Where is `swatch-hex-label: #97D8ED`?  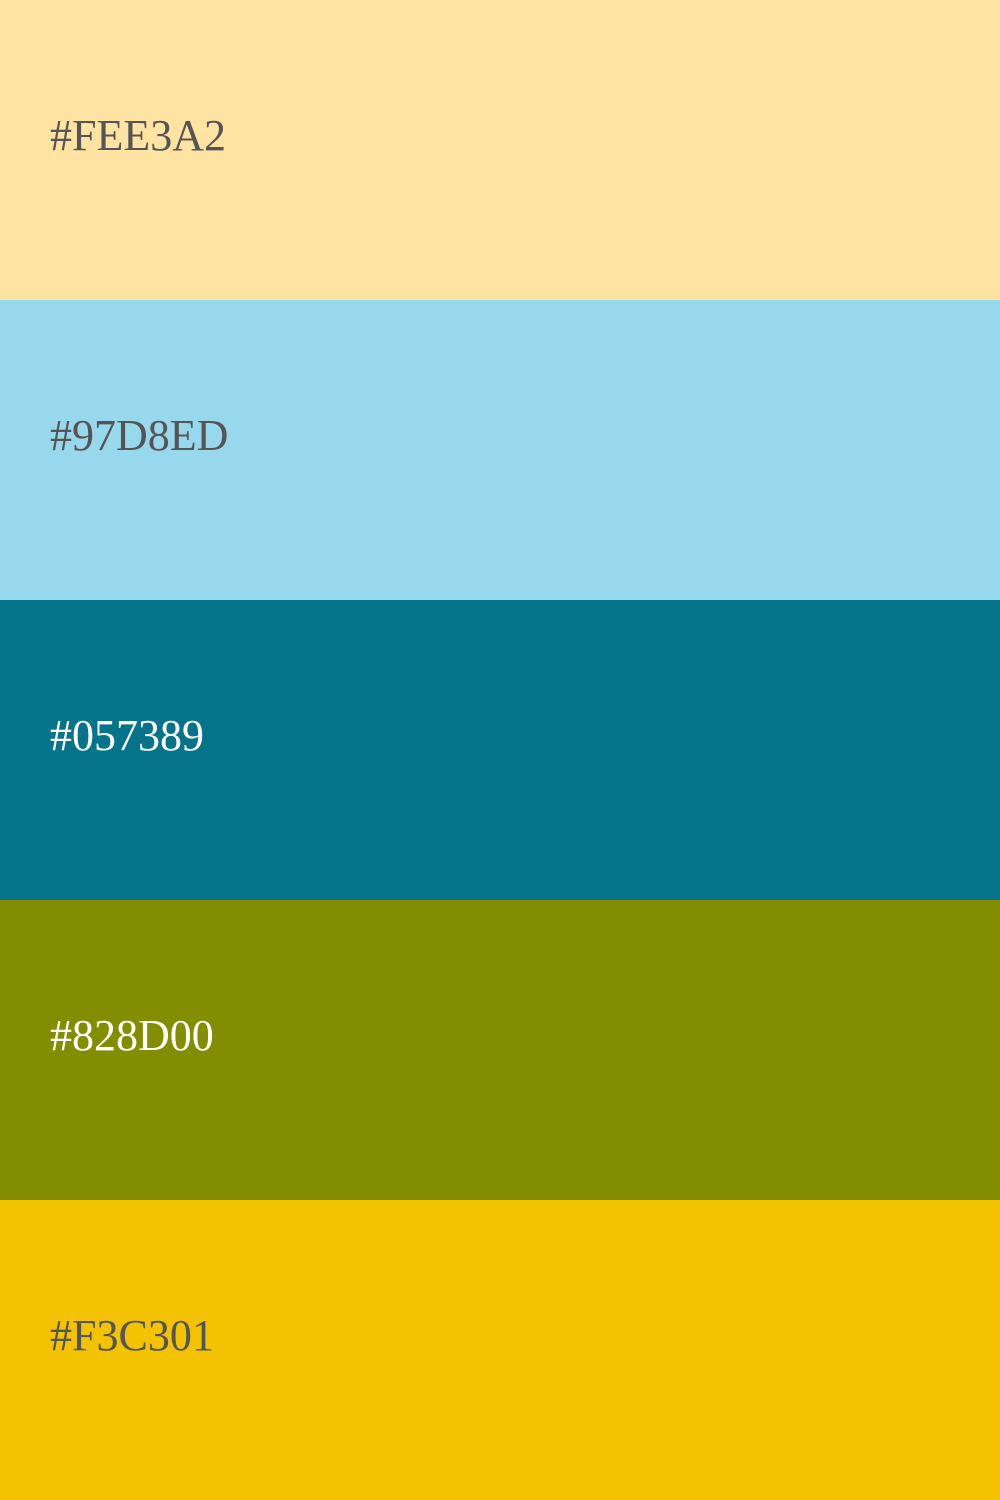 swatch-hex-label: #97D8ED is located at coordinates (139, 435).